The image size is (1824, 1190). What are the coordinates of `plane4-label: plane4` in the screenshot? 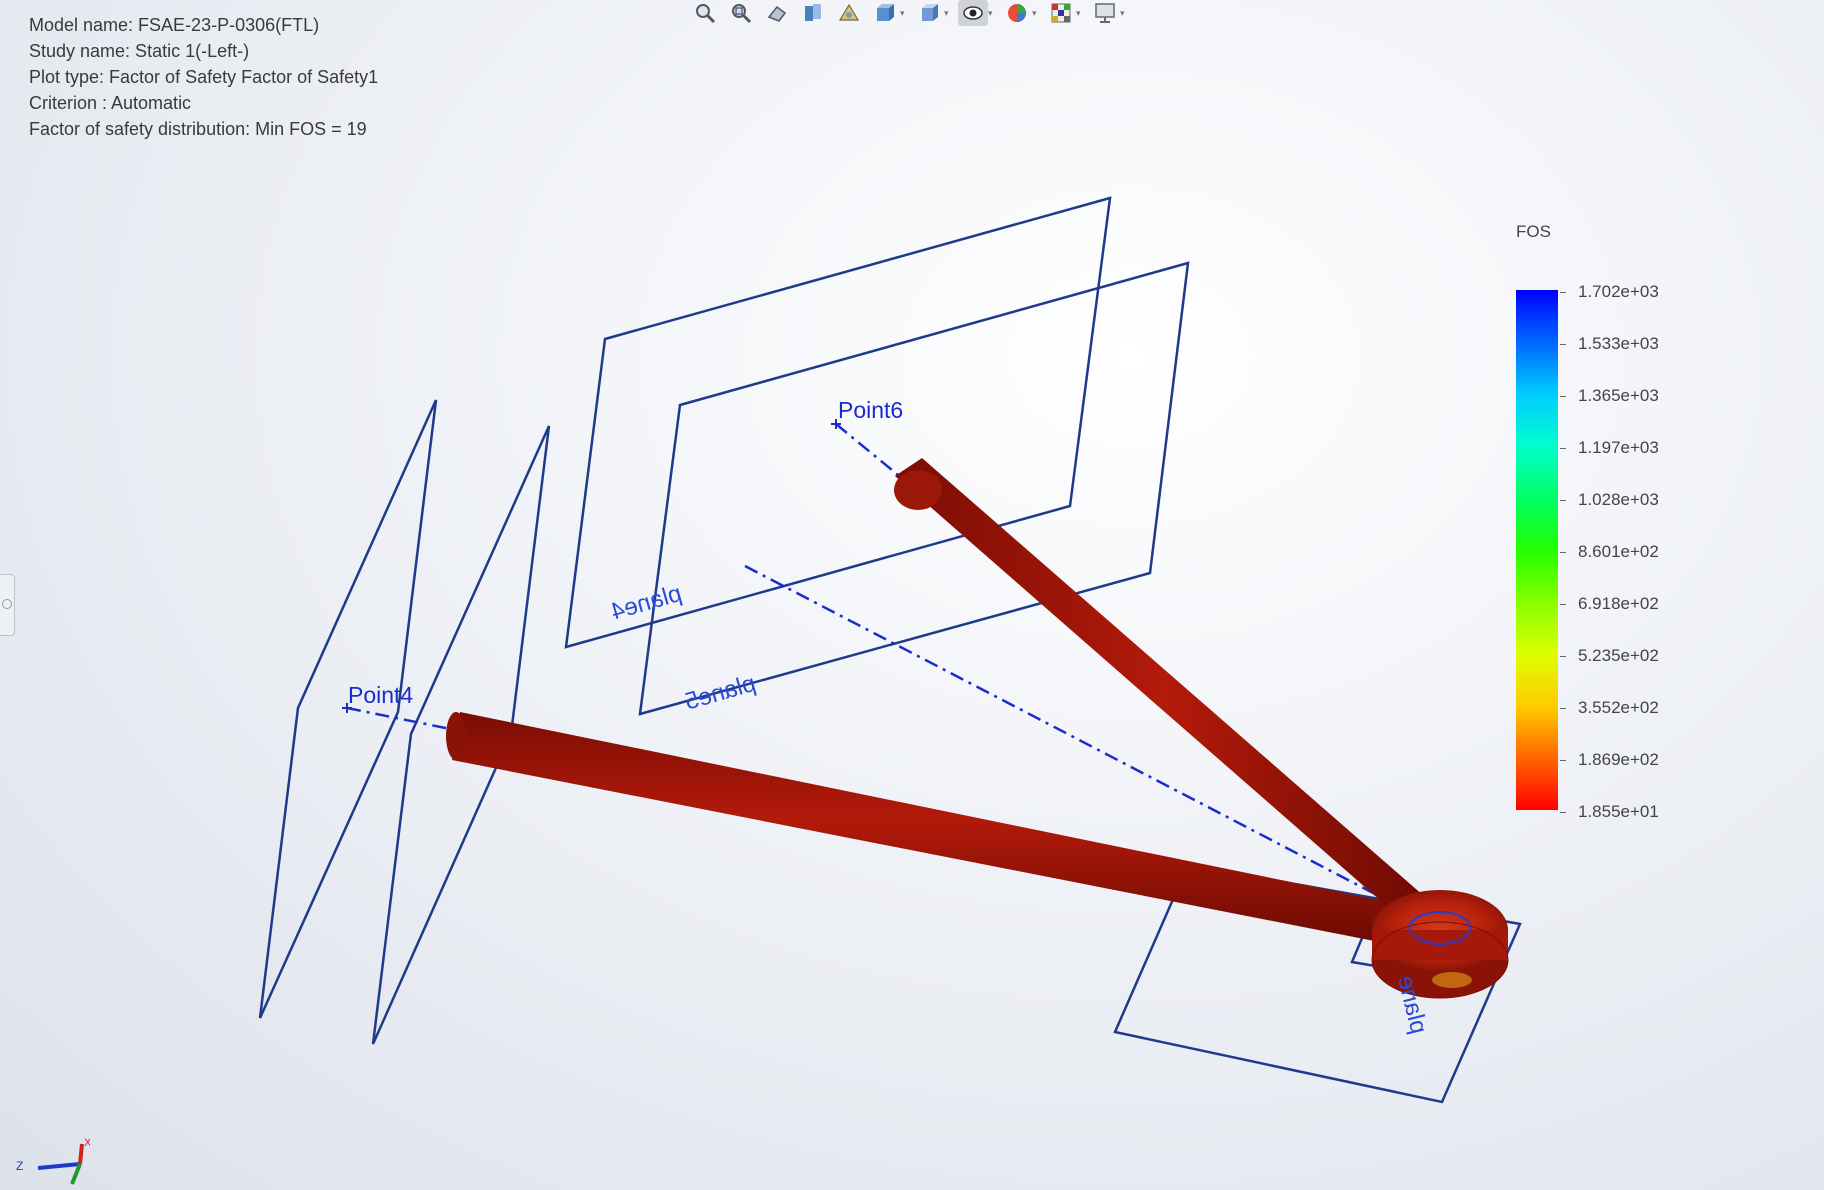 It's located at (646, 603).